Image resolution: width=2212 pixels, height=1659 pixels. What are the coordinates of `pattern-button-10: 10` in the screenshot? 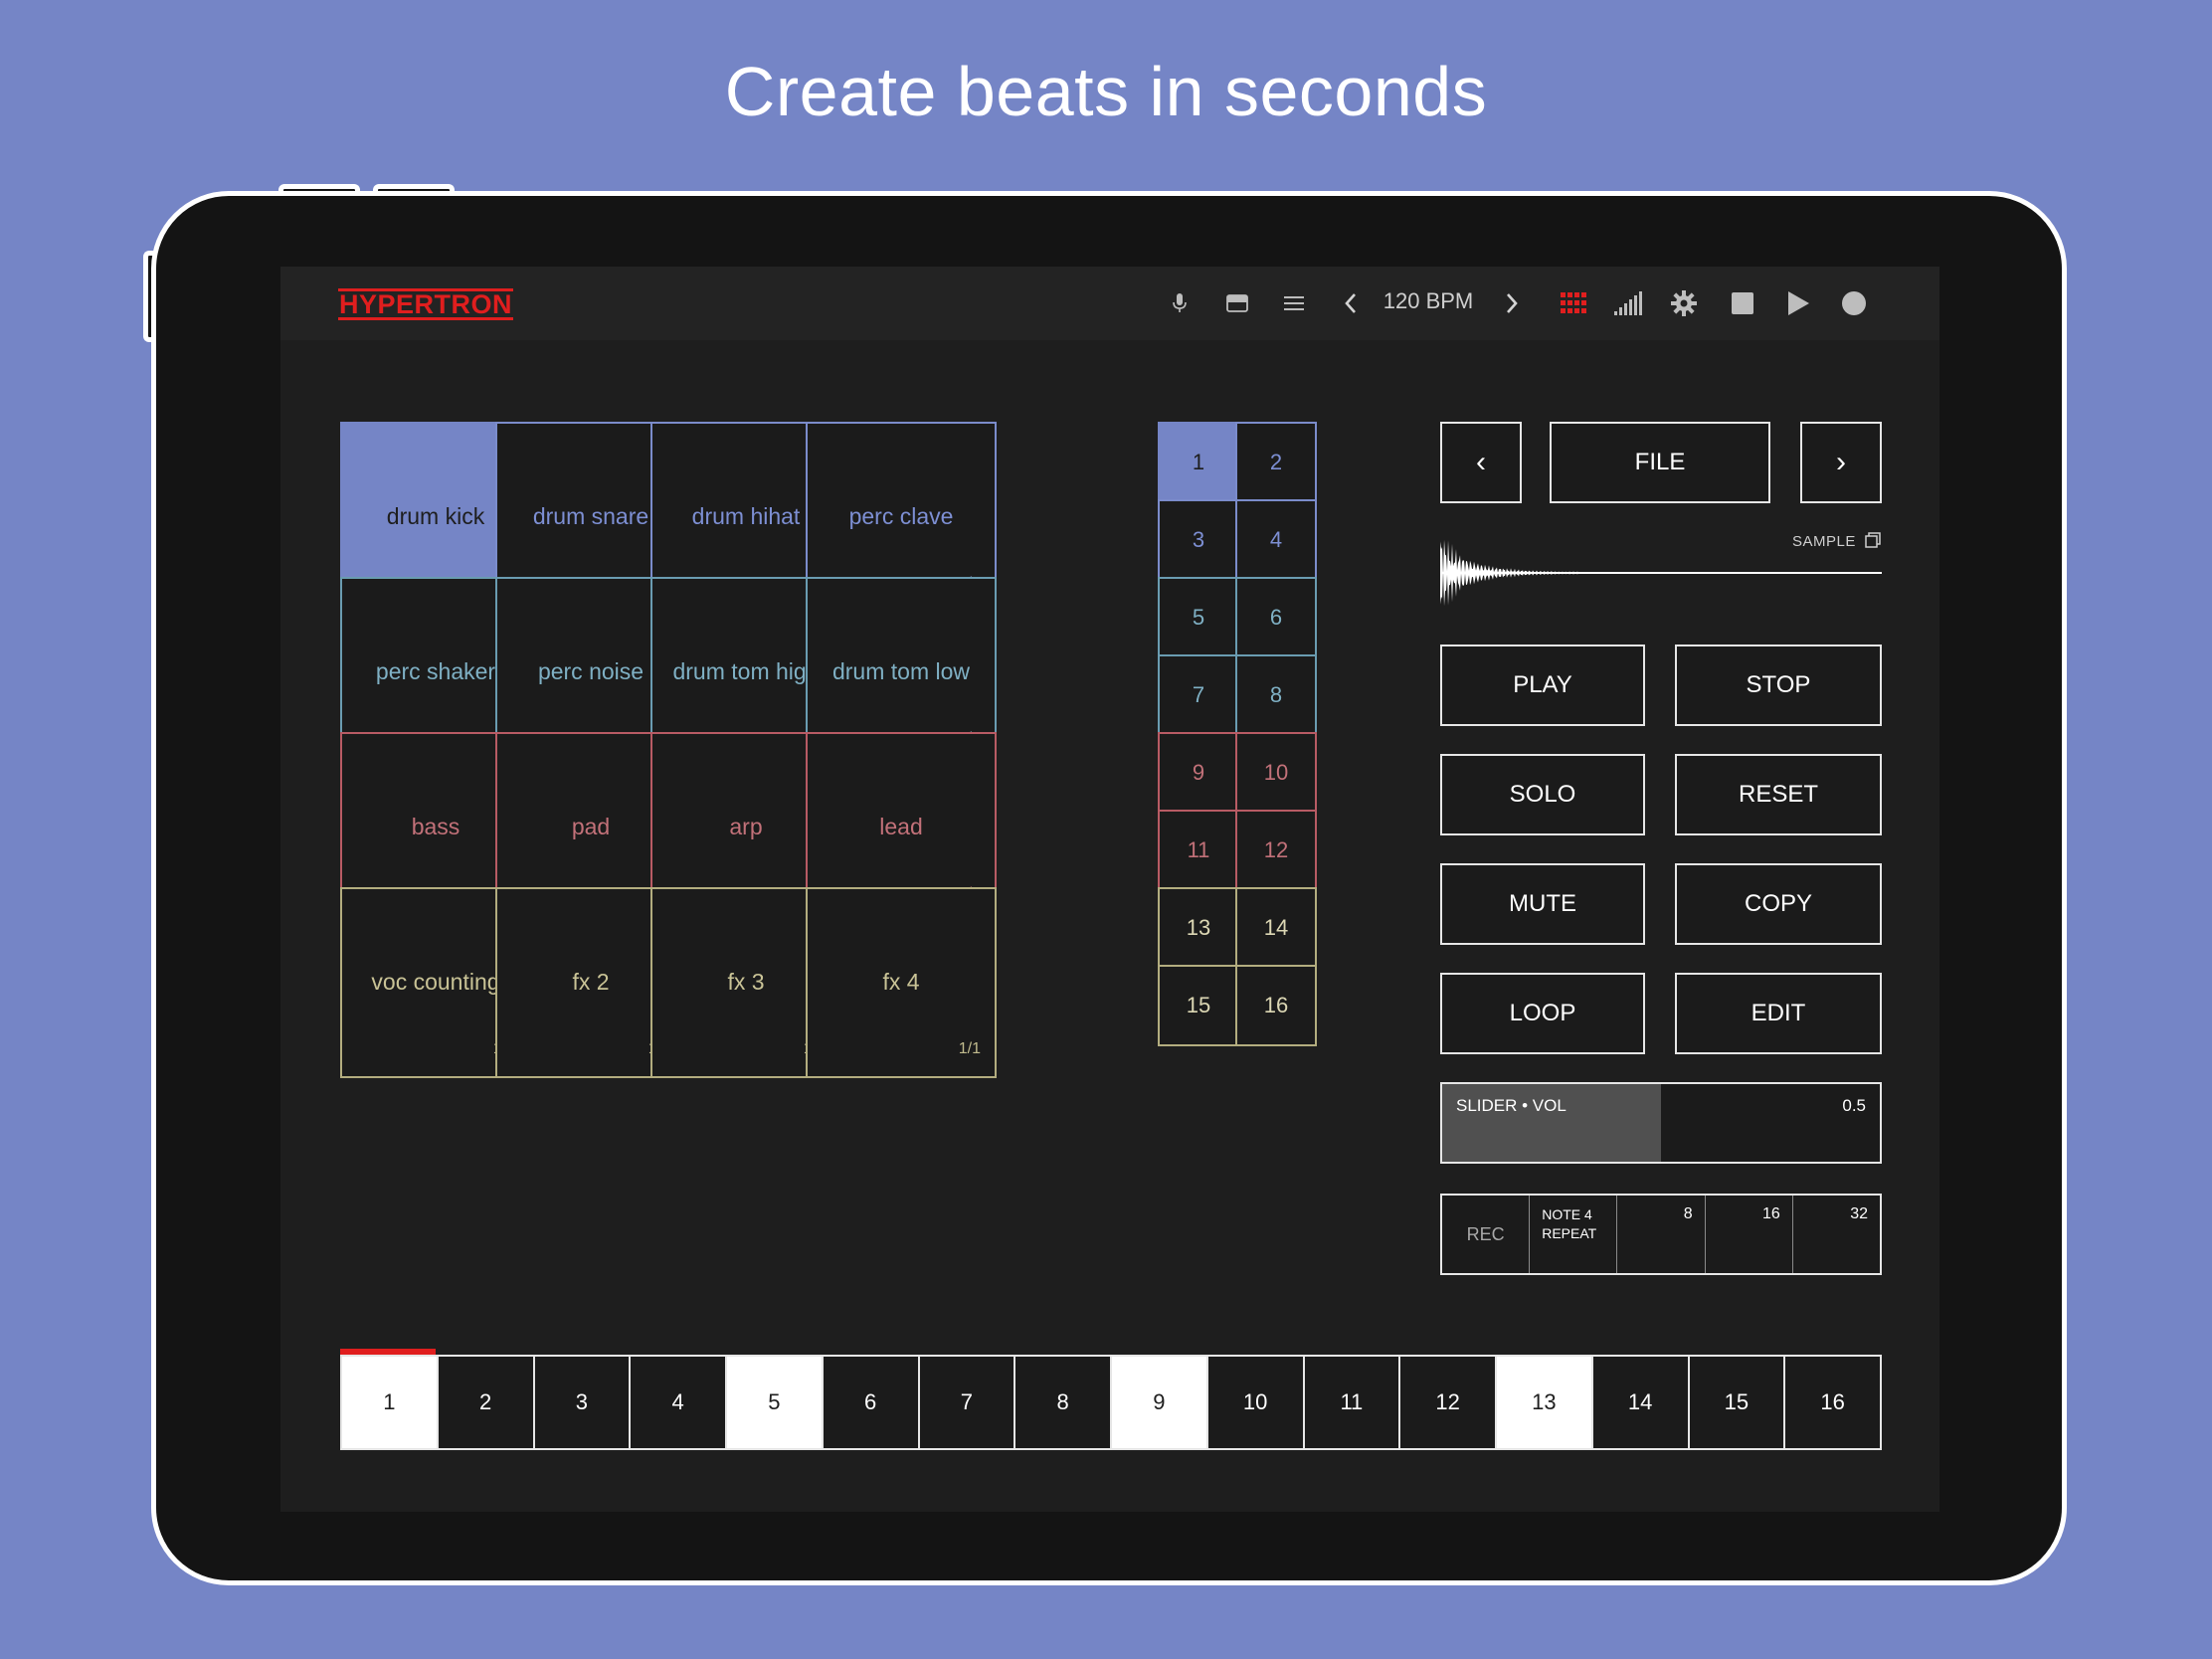 It's located at (1276, 773).